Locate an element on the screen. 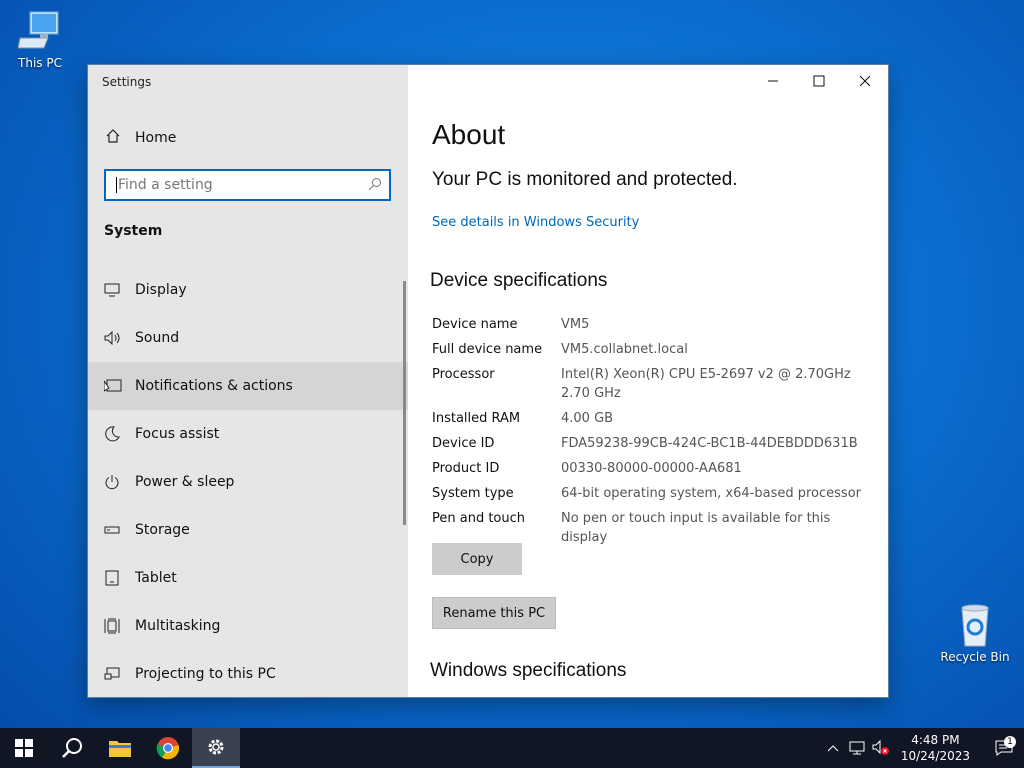 Image resolution: width=1024 pixels, height=768 pixels. sidebar-item-label: Multitasking is located at coordinates (178, 626).